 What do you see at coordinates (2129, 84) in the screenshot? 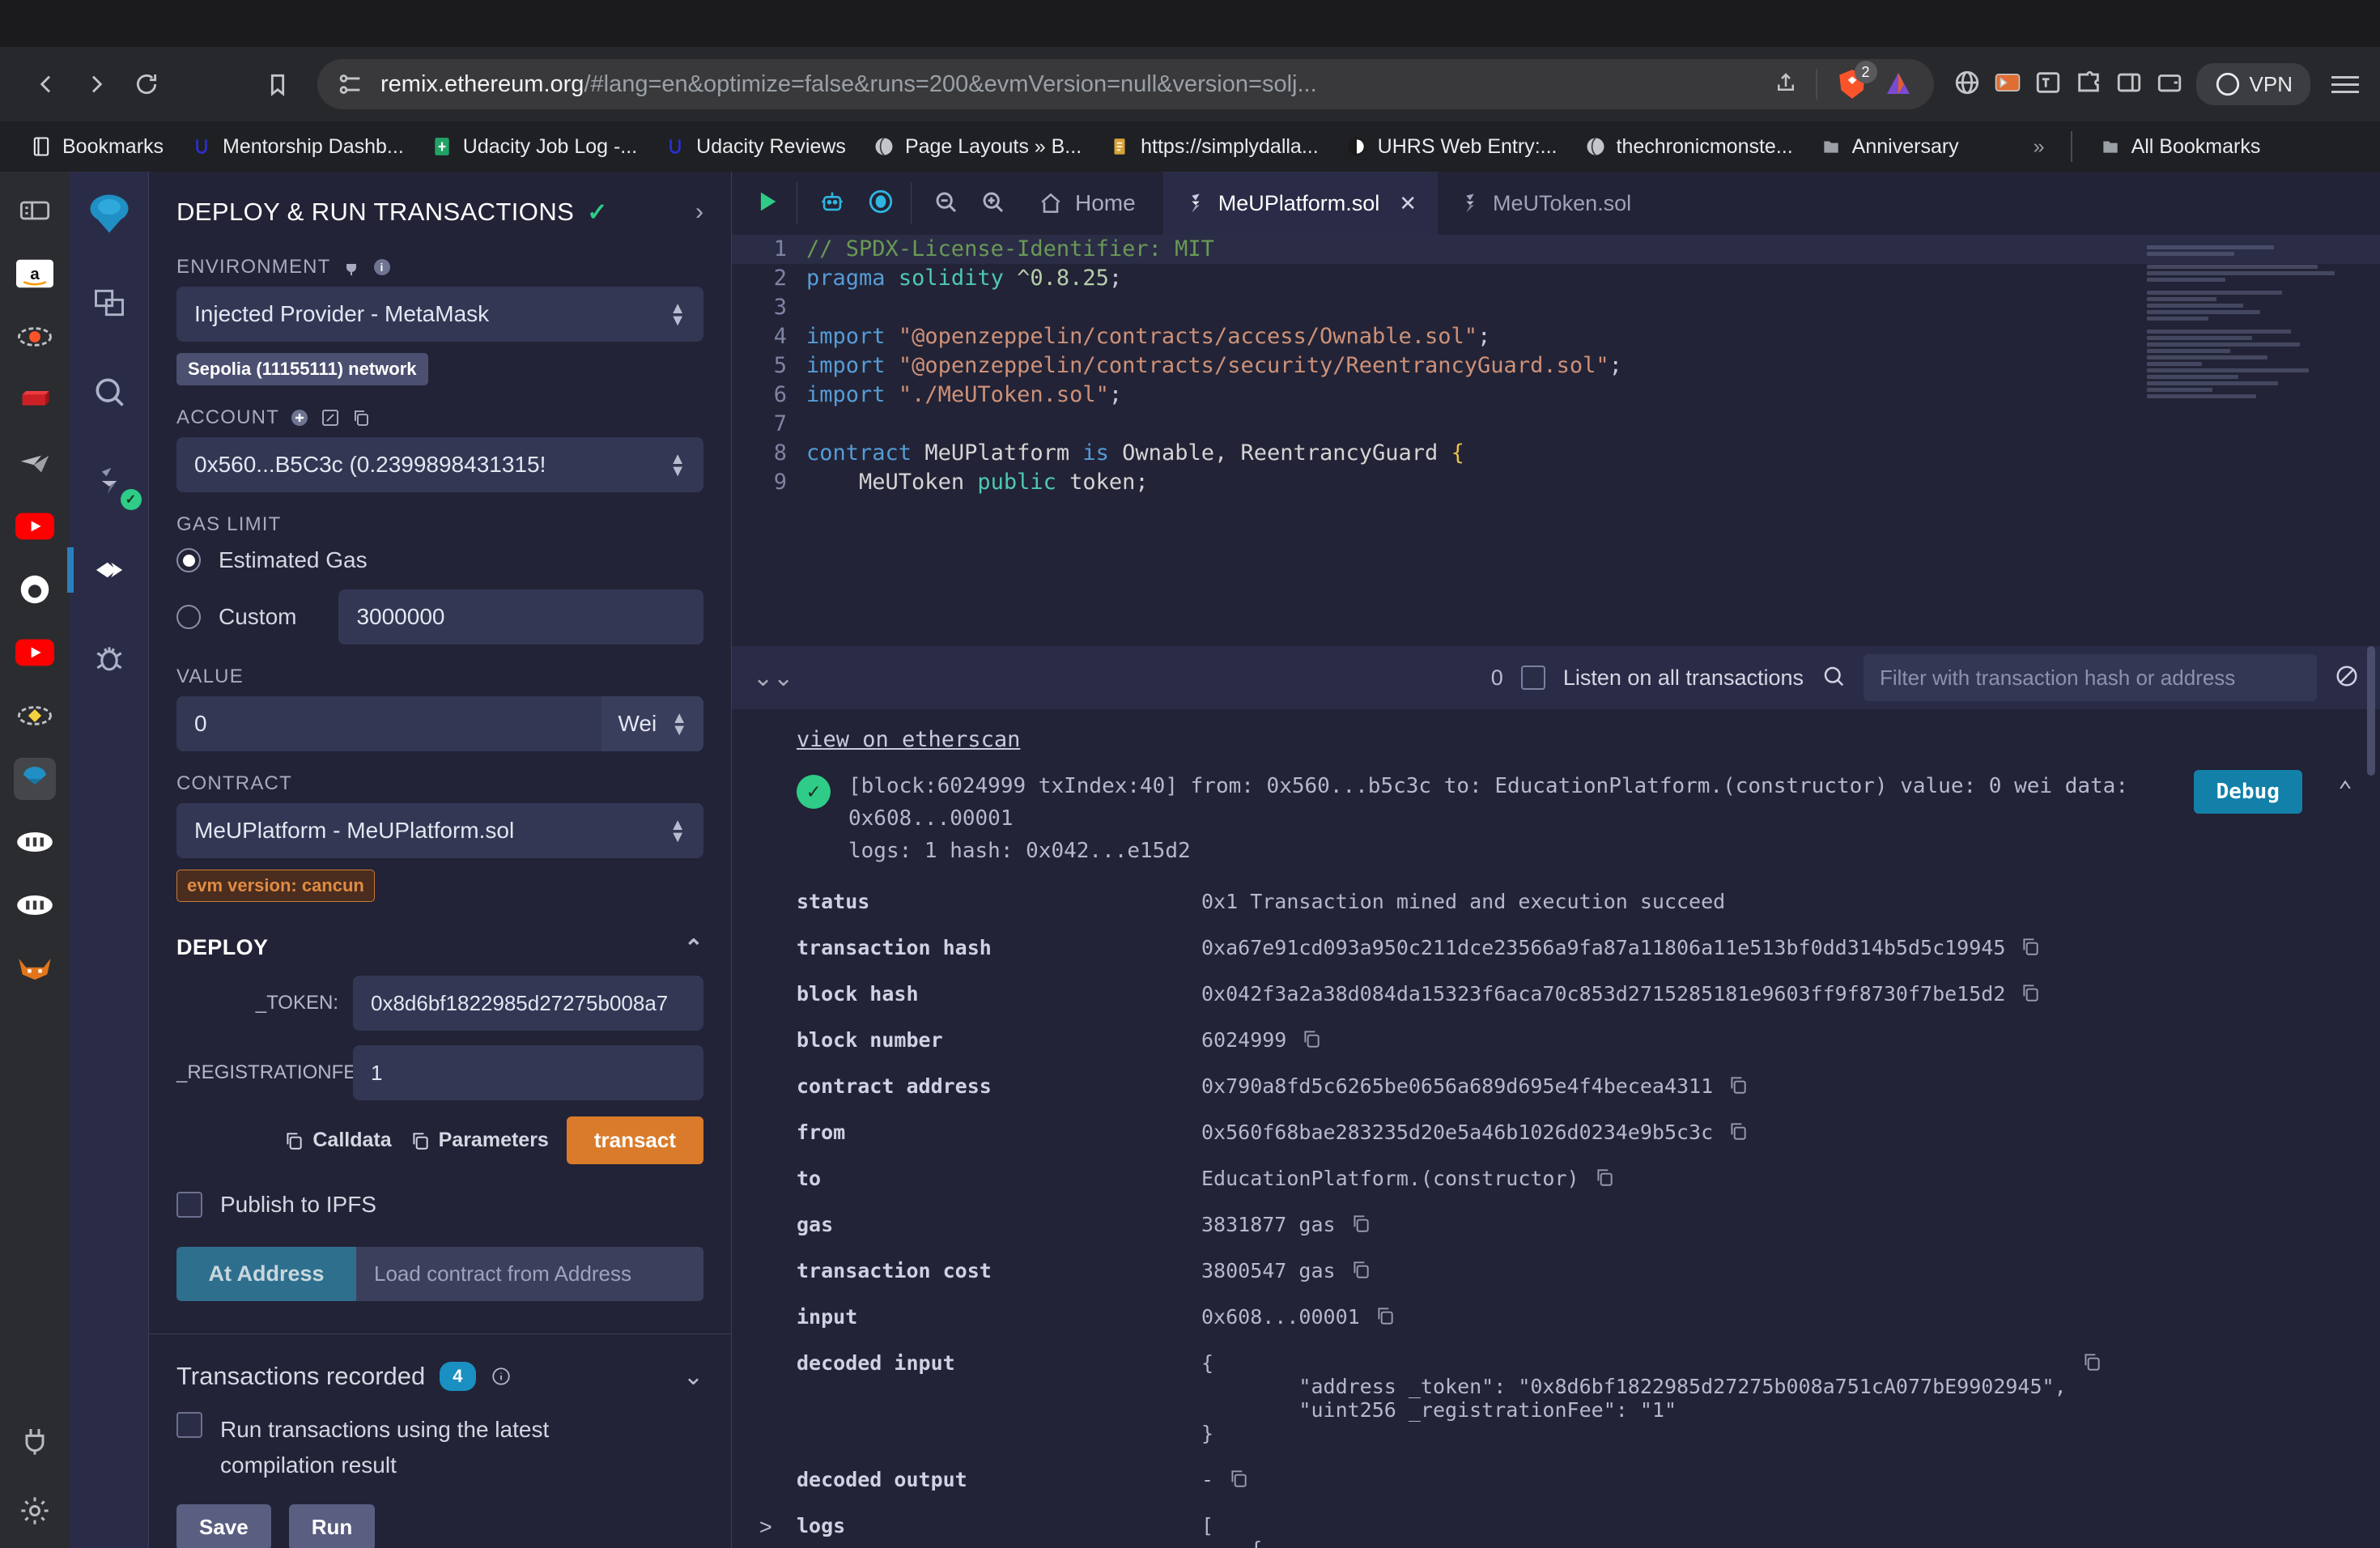
I see `split-view-icon` at bounding box center [2129, 84].